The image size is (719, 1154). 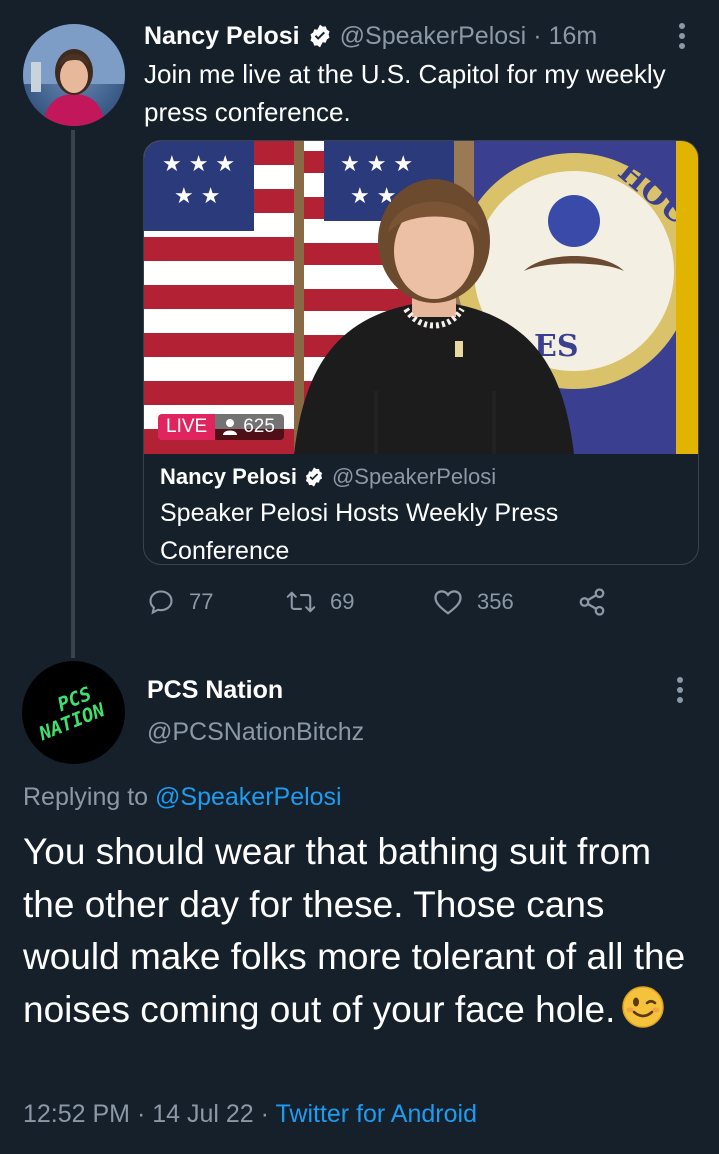 I want to click on viewer-person-icon, so click(x=230, y=427).